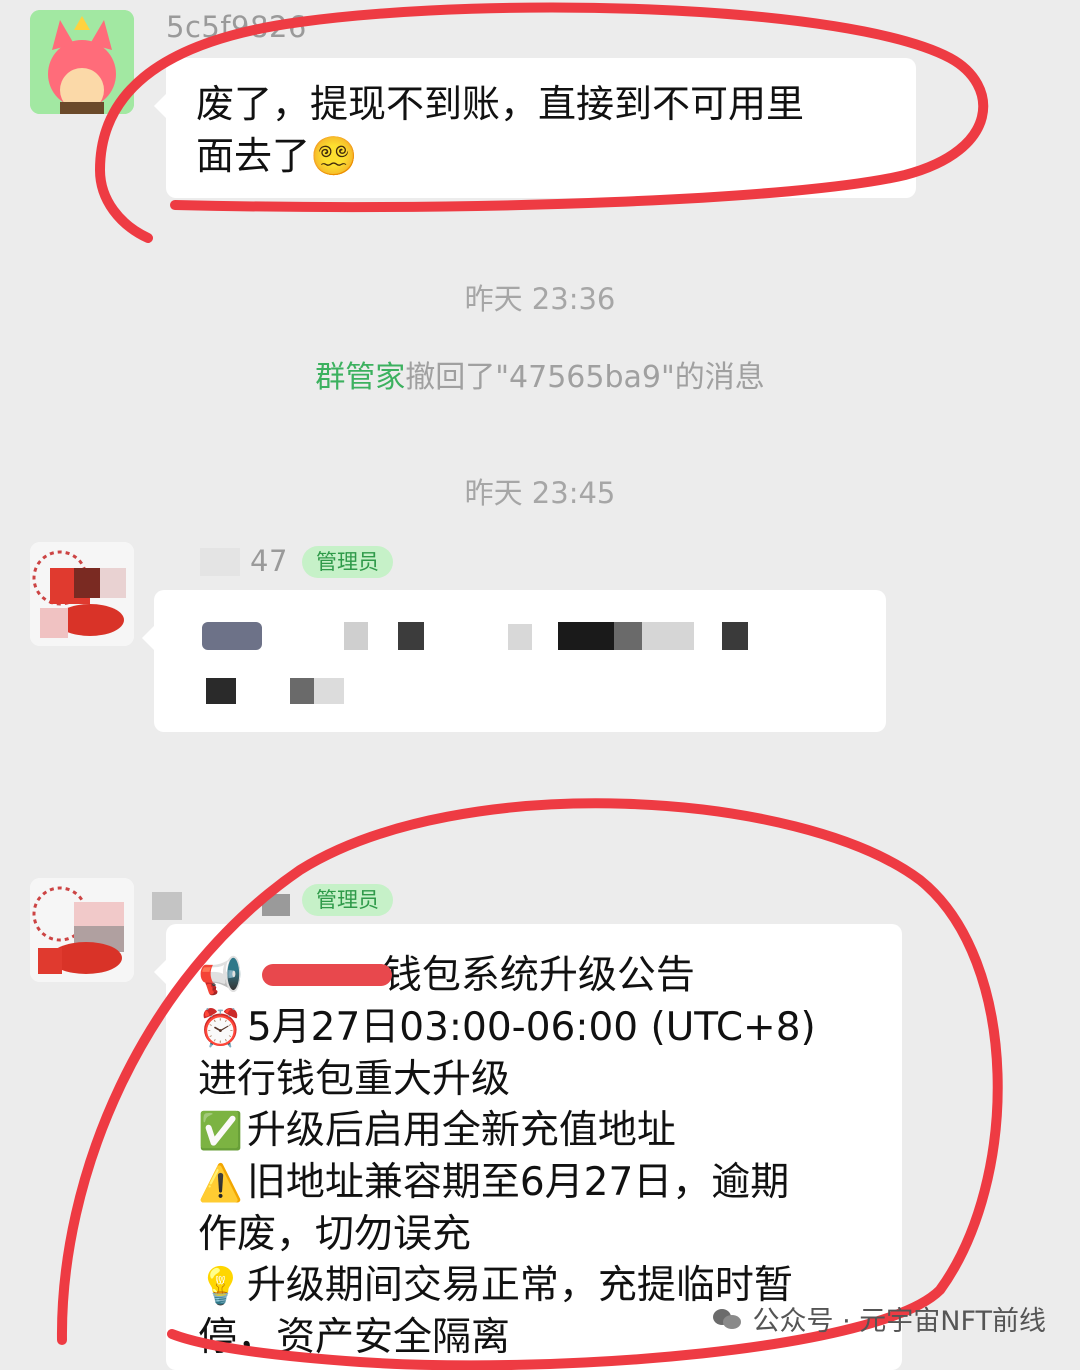 Image resolution: width=1080 pixels, height=1370 pixels. Describe the element at coordinates (540, 299) in the screenshot. I see `timestamp: 昨天 23:36` at that location.